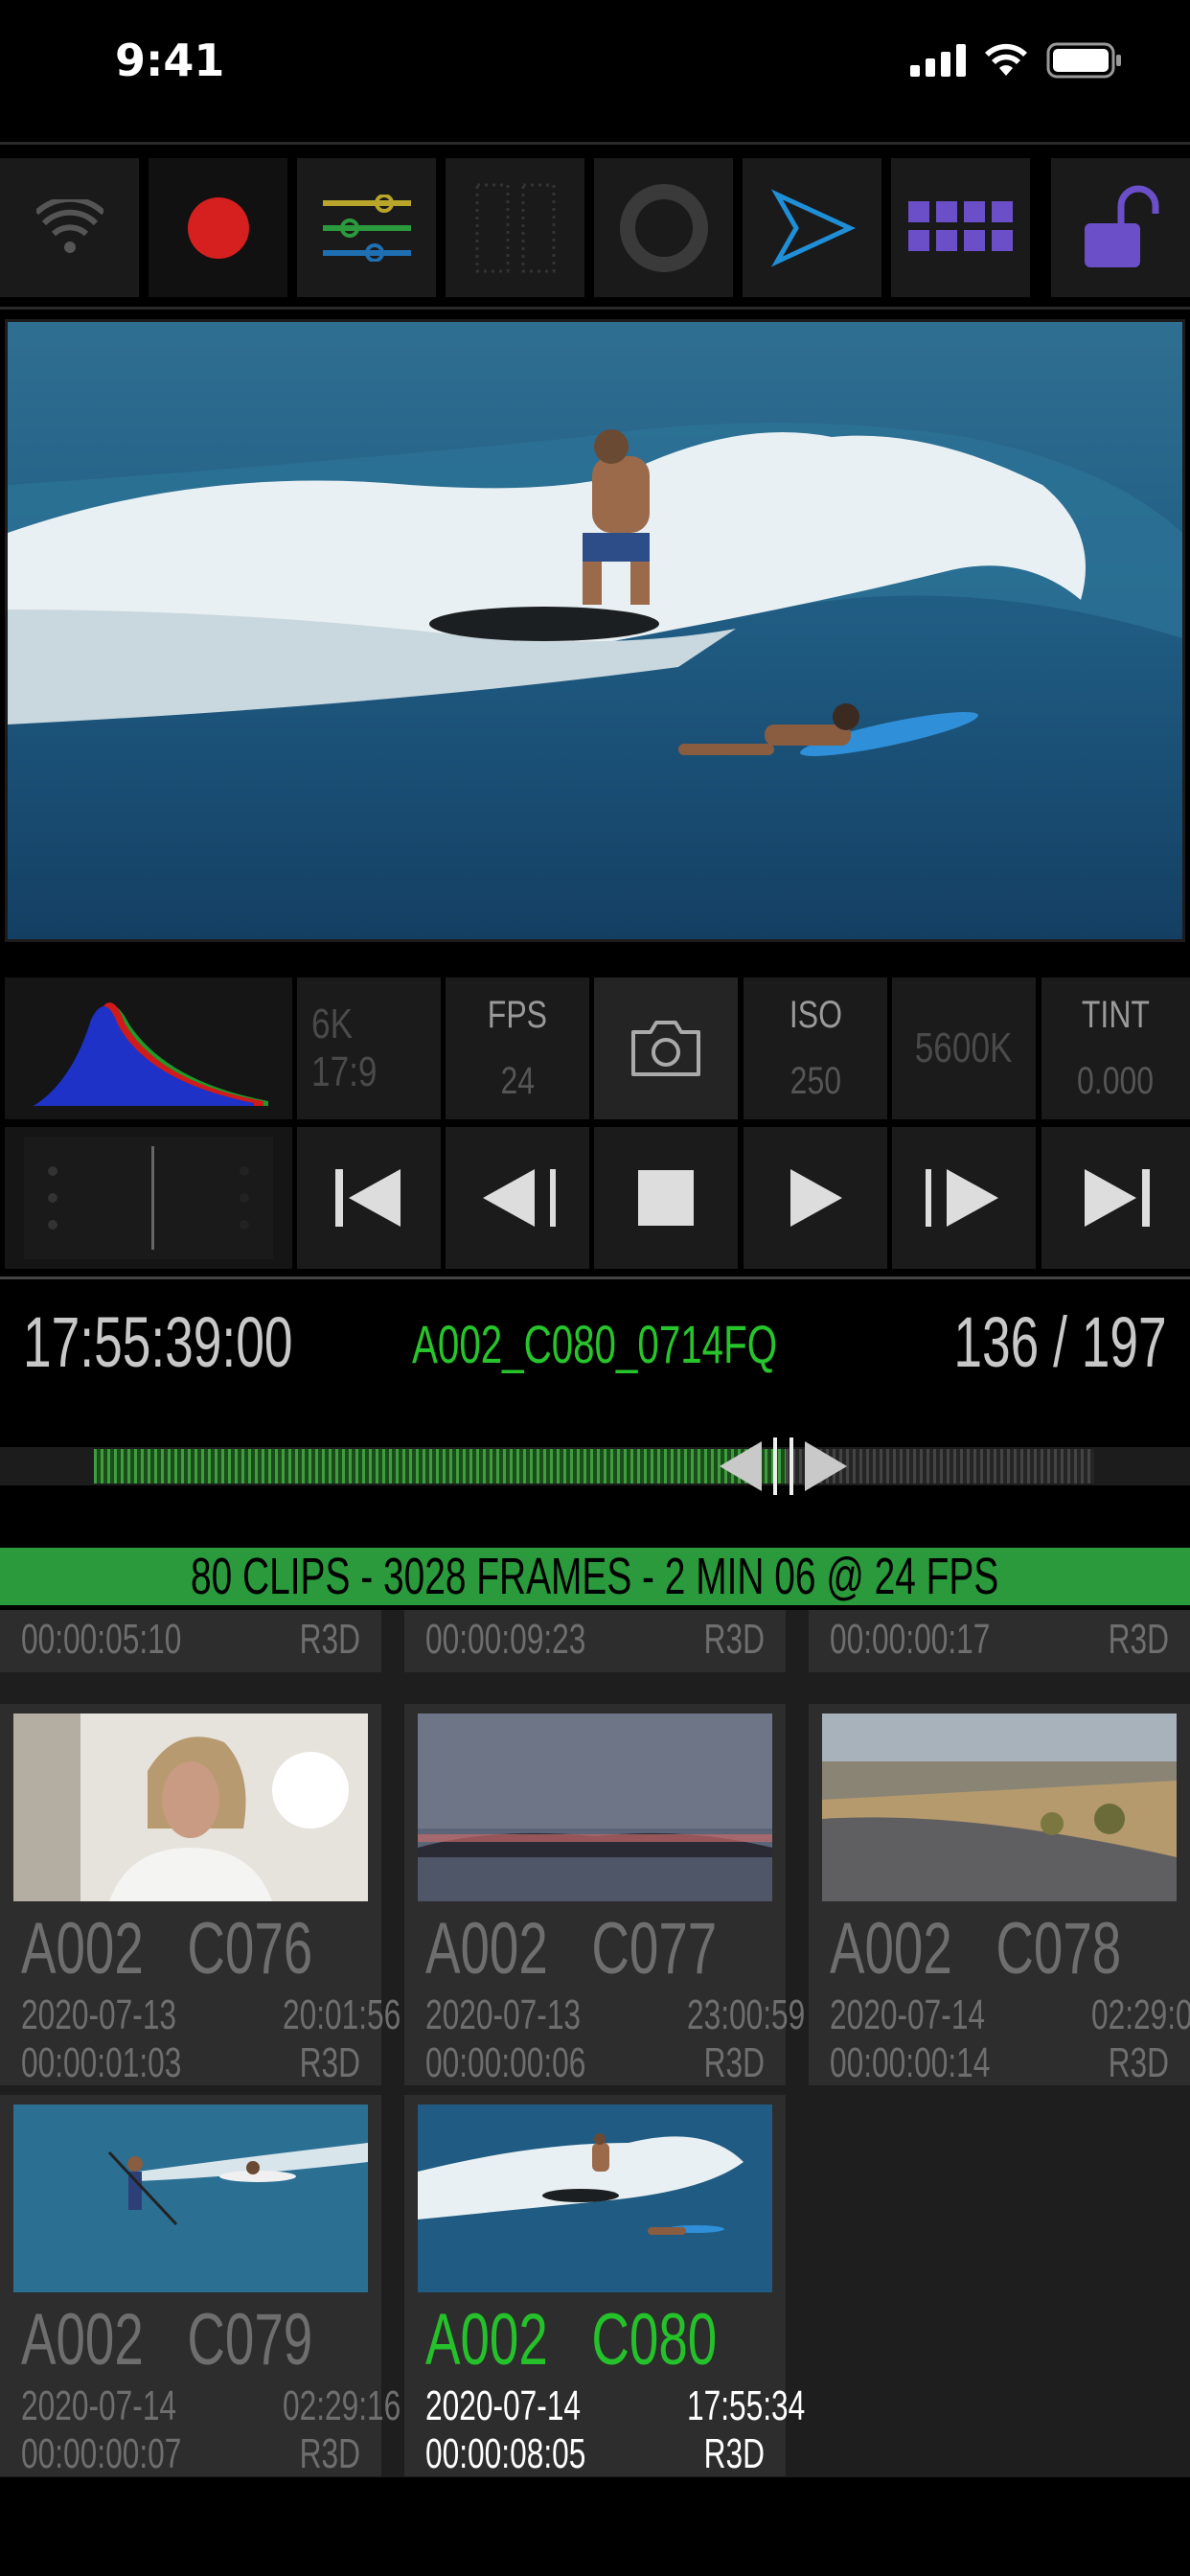 This screenshot has height=2576, width=1190. I want to click on skip-to-end-icon, so click(1117, 1198).